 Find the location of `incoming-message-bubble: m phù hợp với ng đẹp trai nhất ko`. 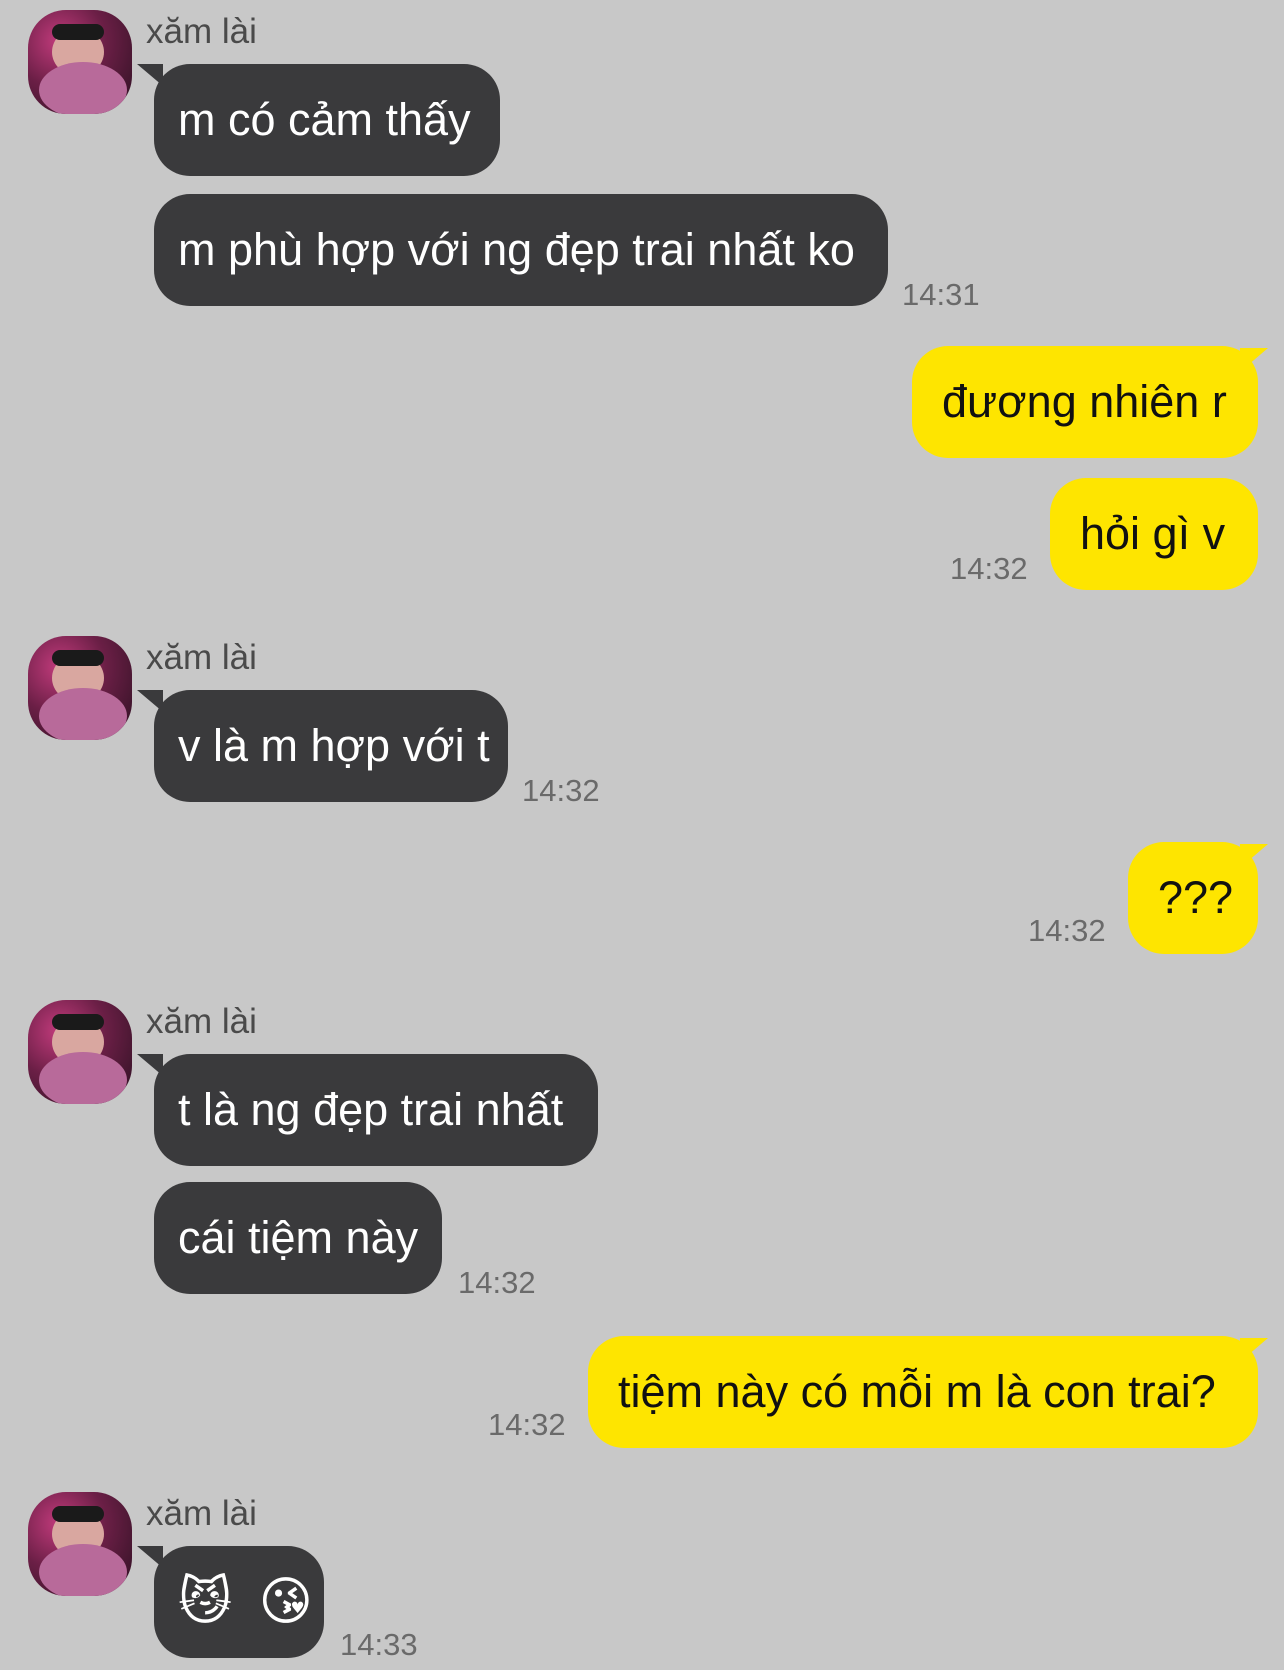

incoming-message-bubble: m phù hợp với ng đẹp trai nhất ko is located at coordinates (521, 250).